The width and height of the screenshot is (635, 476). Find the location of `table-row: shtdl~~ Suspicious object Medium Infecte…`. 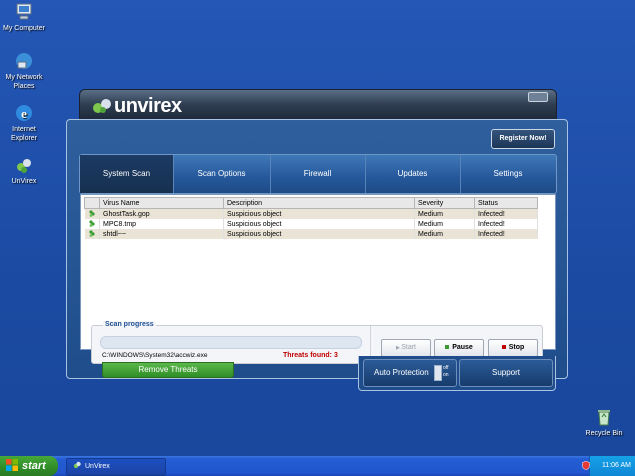

table-row: shtdl~~ Suspicious object Medium Infecte… is located at coordinates (311, 234).